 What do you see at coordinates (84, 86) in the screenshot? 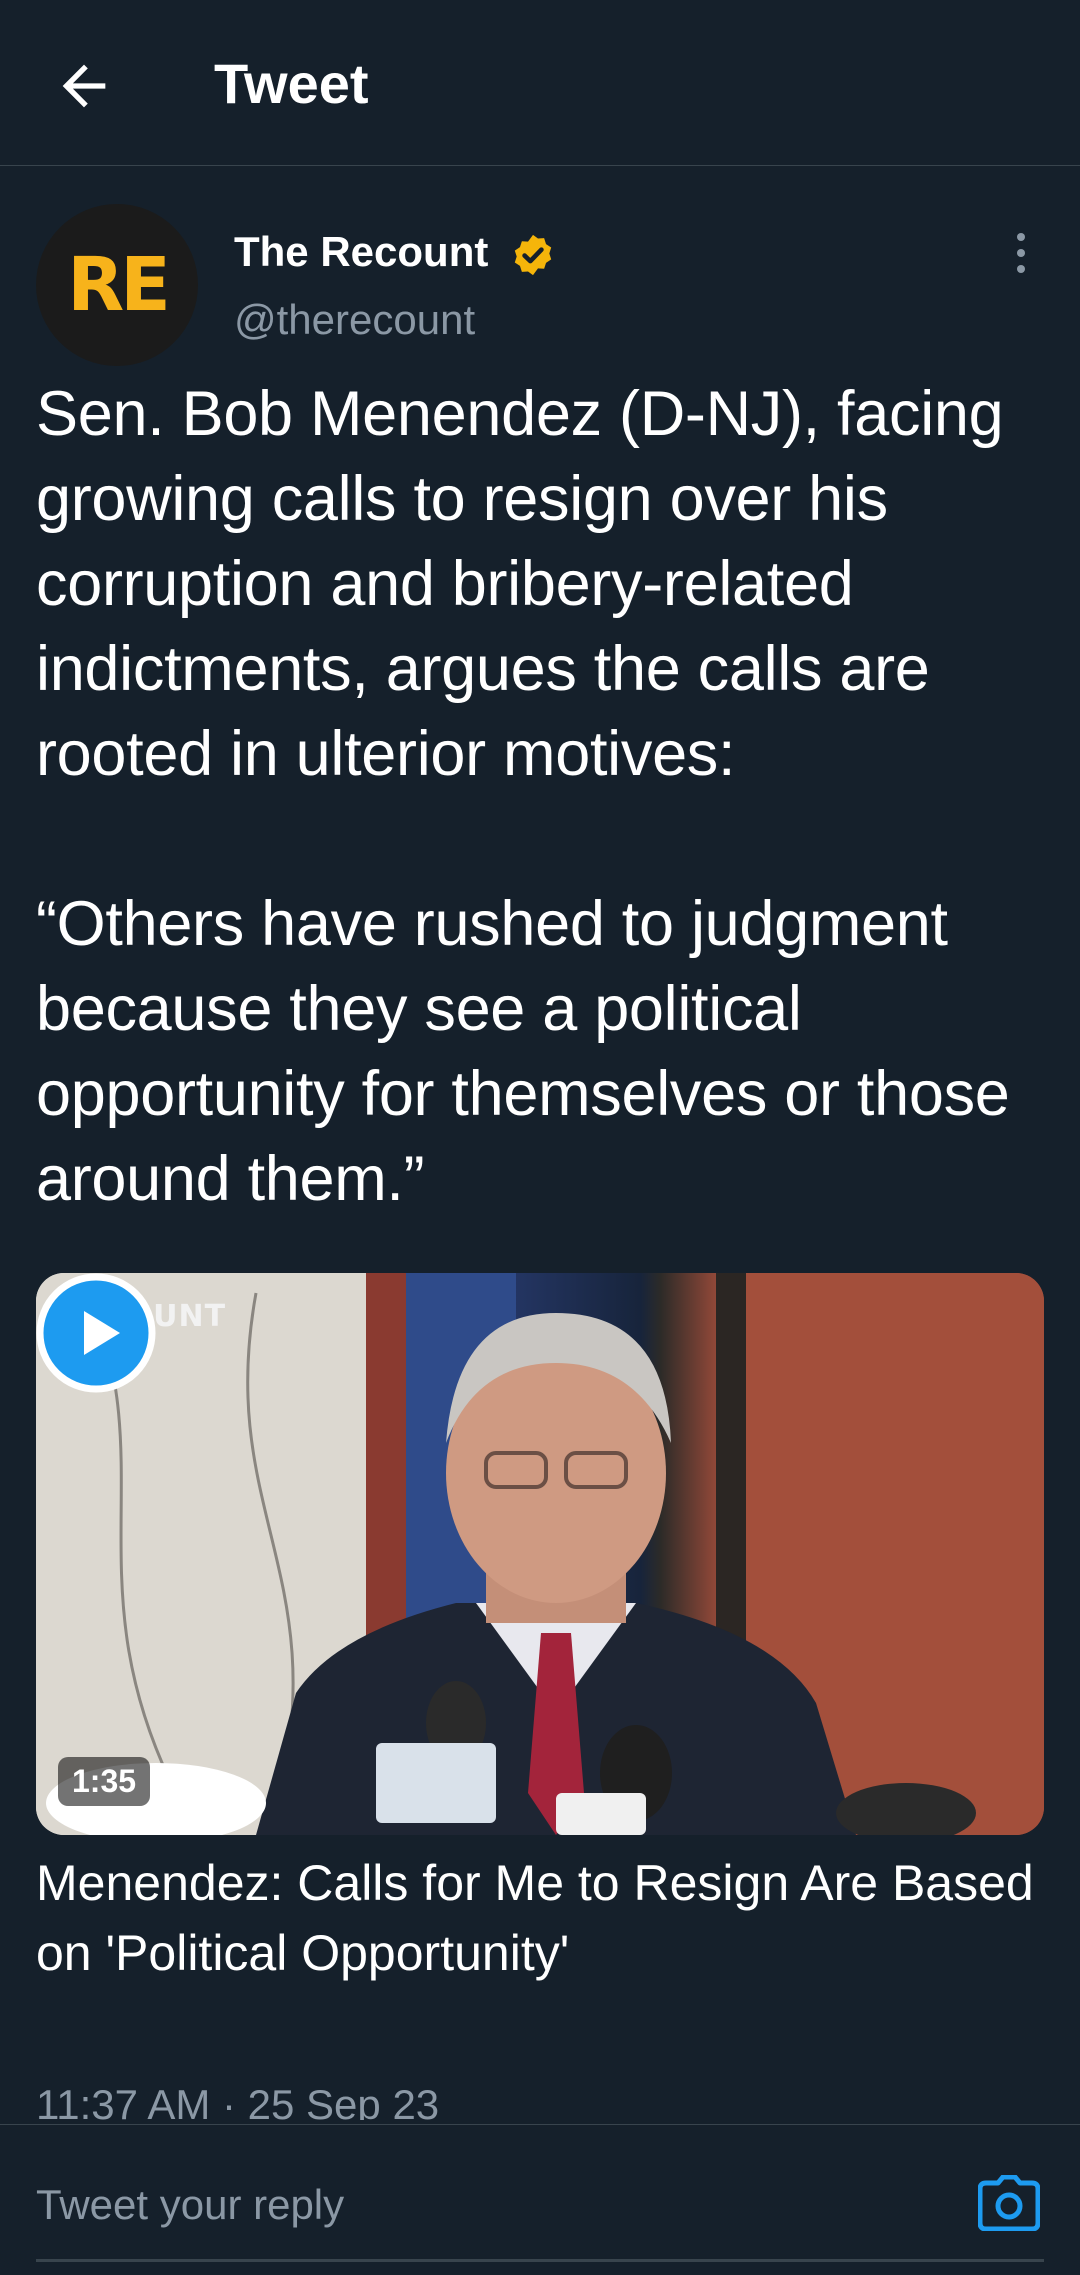
I see `arrow-left-icon` at bounding box center [84, 86].